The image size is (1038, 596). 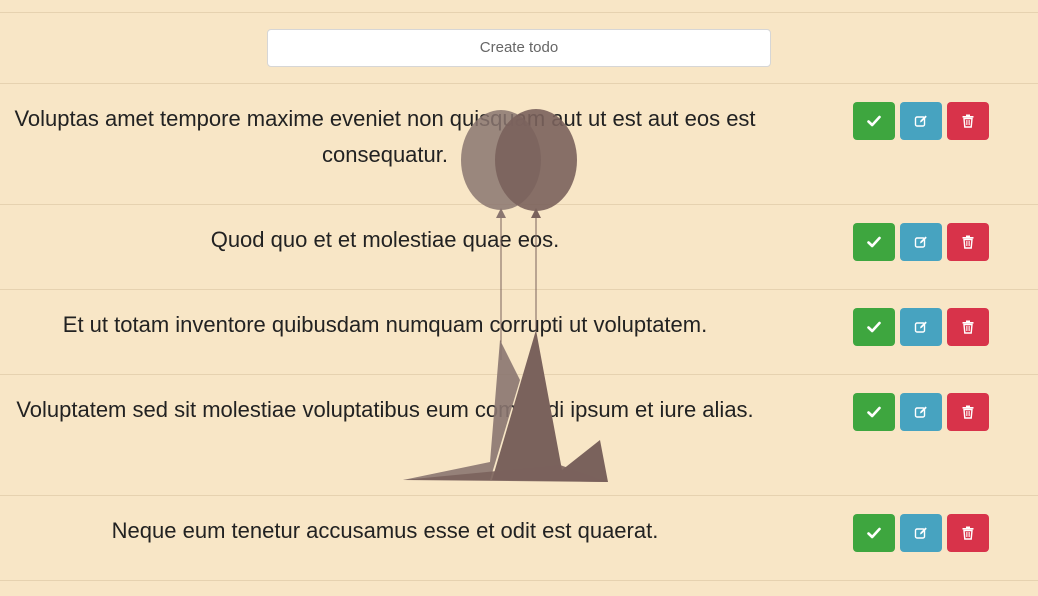 What do you see at coordinates (385, 239) in the screenshot?
I see `todo-text: Quod quo et et molestiae quae eos.` at bounding box center [385, 239].